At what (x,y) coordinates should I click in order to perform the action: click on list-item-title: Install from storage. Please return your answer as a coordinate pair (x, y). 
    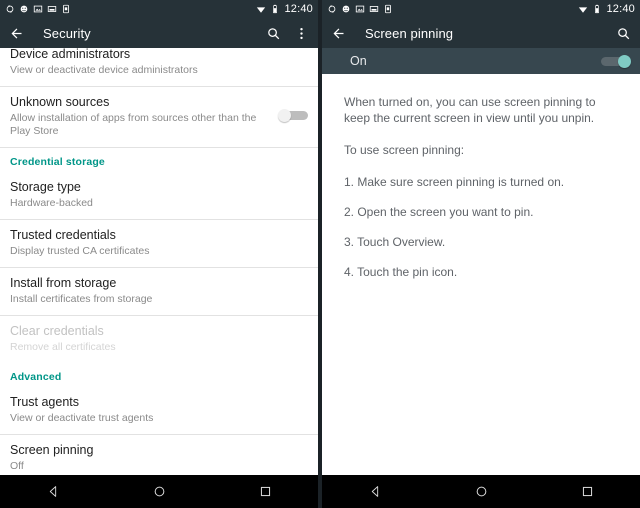
    Looking at the image, I should click on (63, 283).